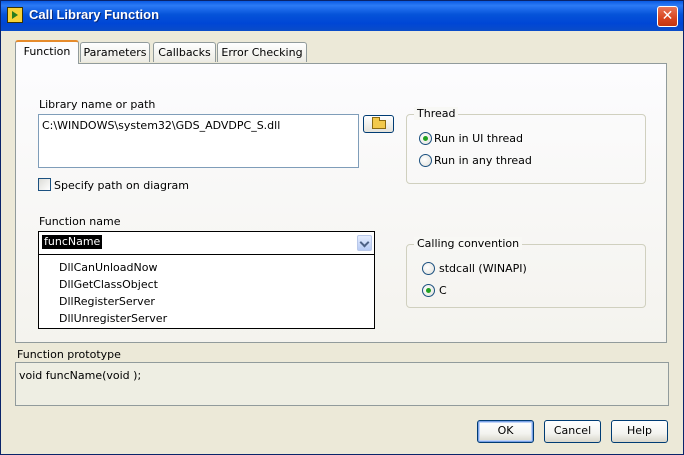 This screenshot has width=684, height=455. Describe the element at coordinates (425, 160) in the screenshot. I see `run-in-any-thread-radio` at that location.